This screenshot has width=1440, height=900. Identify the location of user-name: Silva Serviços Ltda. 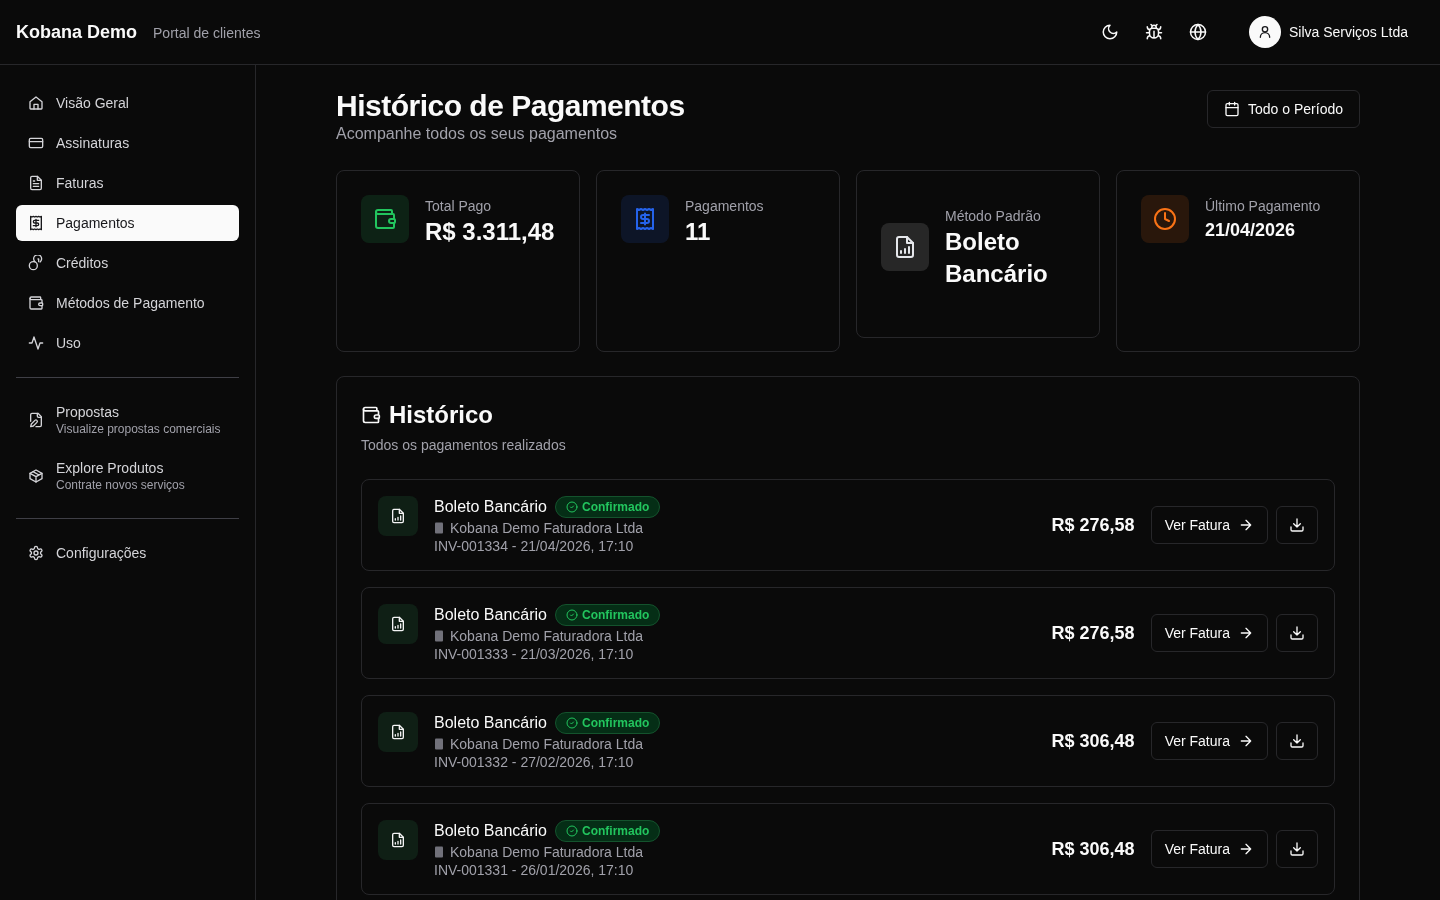
(1348, 32).